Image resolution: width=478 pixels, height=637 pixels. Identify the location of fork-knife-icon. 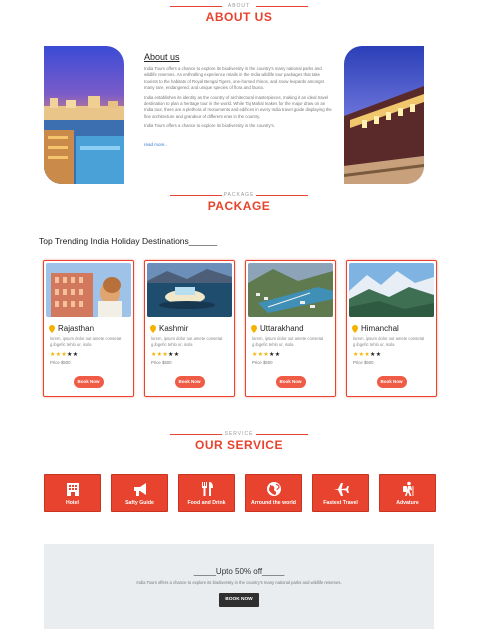
(207, 489).